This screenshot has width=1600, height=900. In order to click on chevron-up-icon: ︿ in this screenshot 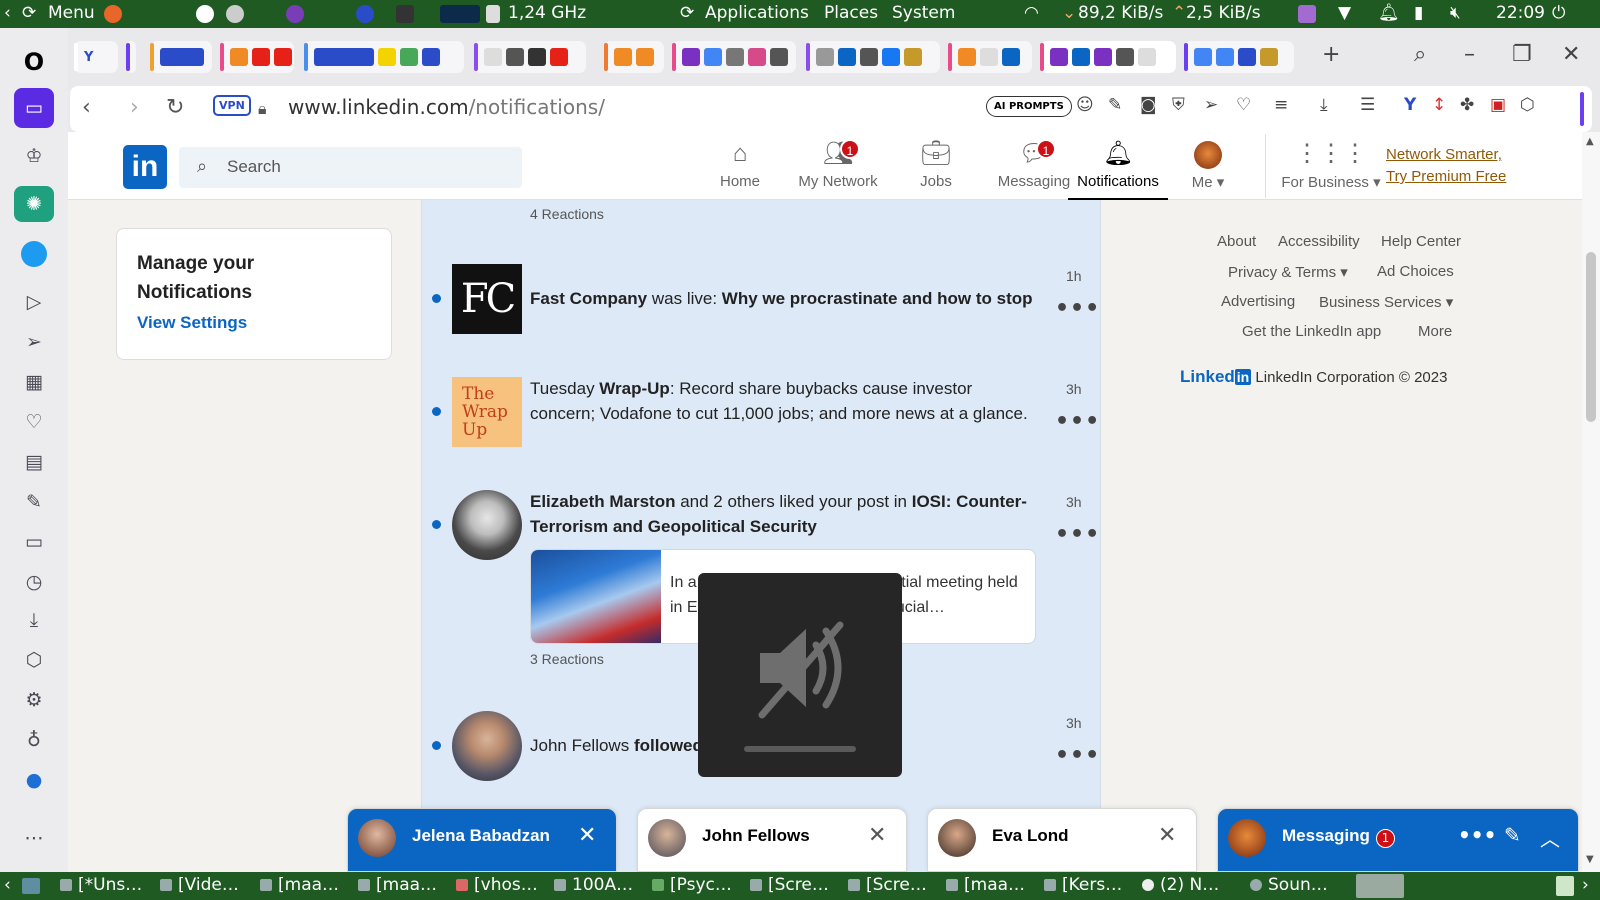, I will do `click(1550, 837)`.